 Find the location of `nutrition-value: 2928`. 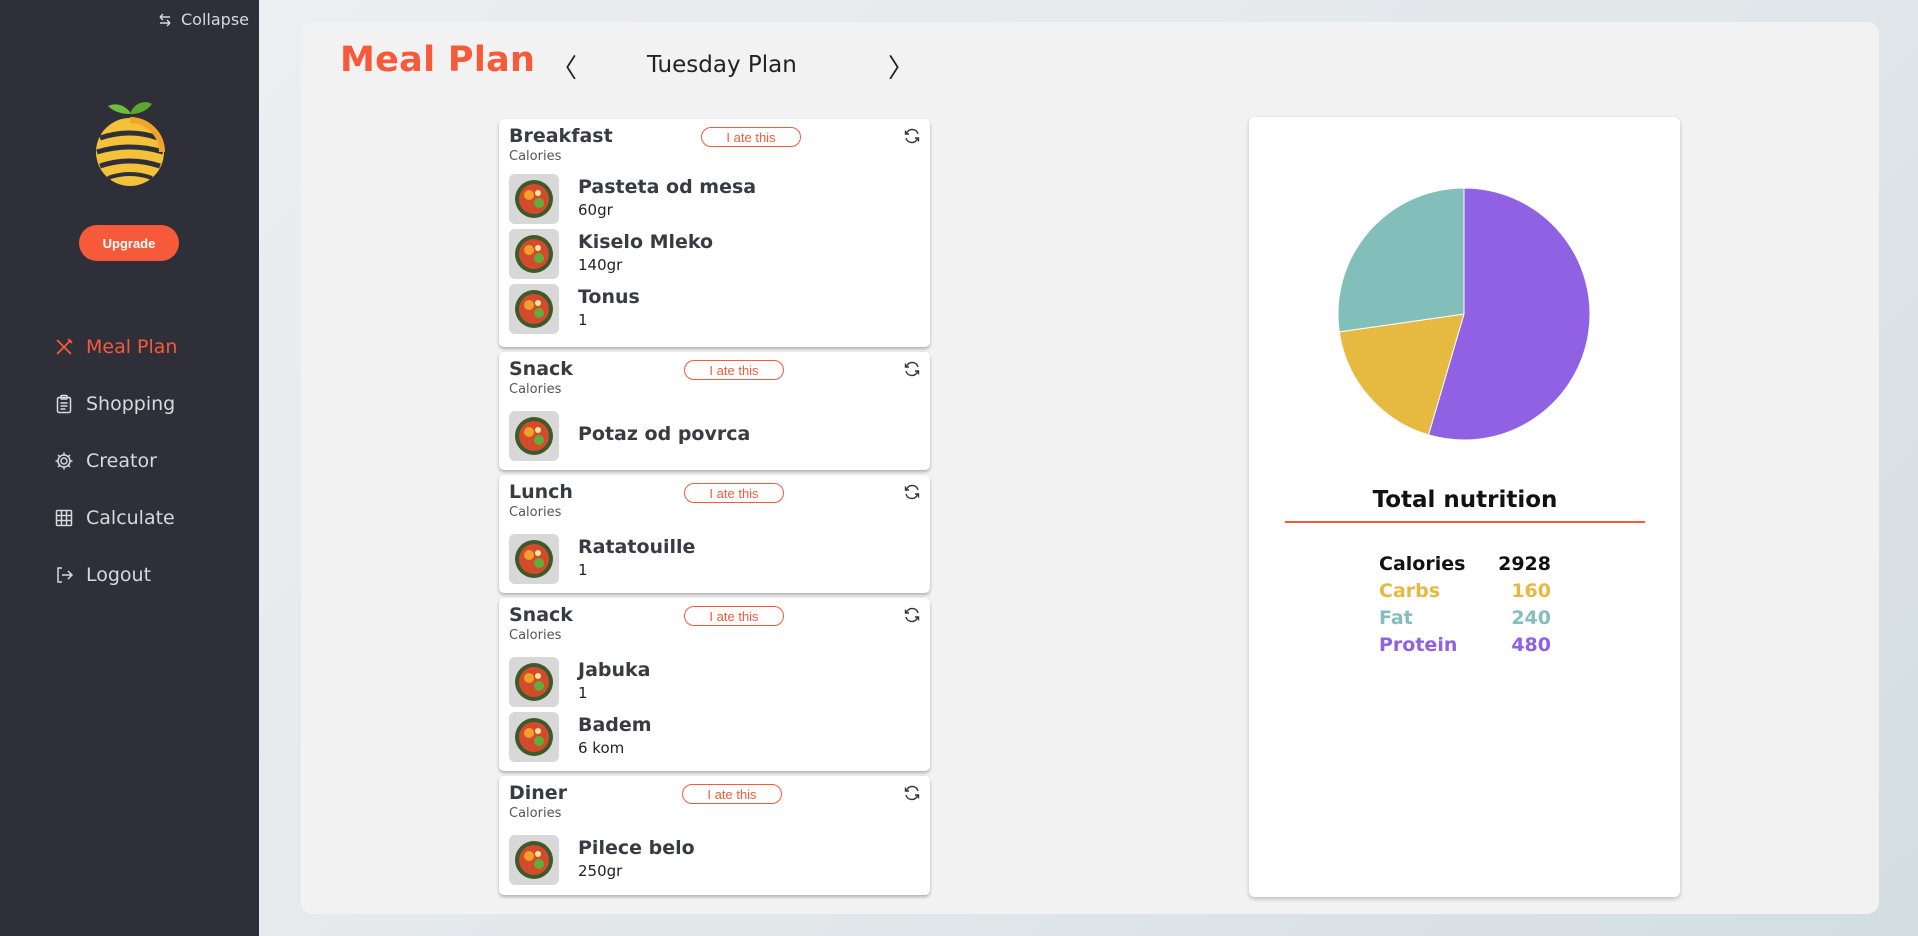

nutrition-value: 2928 is located at coordinates (1524, 564).